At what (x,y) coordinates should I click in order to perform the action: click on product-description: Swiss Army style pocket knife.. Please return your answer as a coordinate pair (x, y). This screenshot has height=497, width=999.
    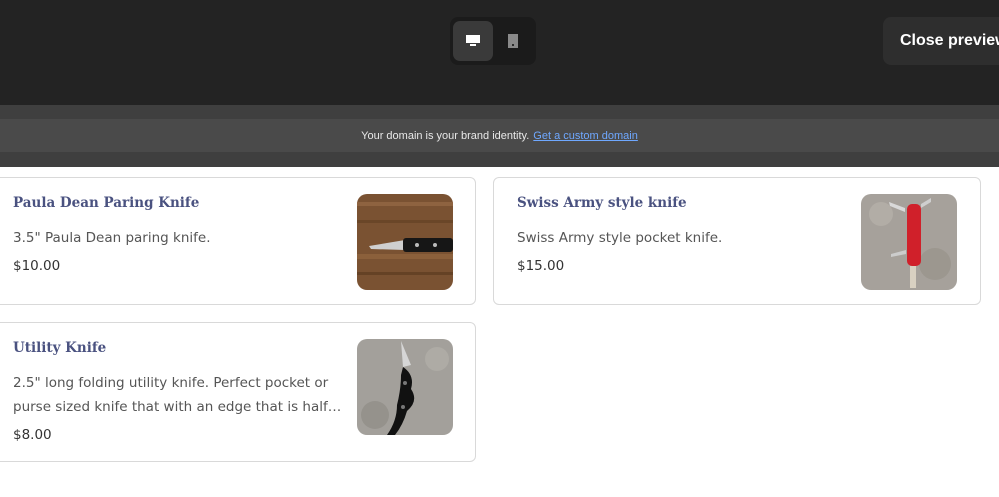
    Looking at the image, I should click on (620, 238).